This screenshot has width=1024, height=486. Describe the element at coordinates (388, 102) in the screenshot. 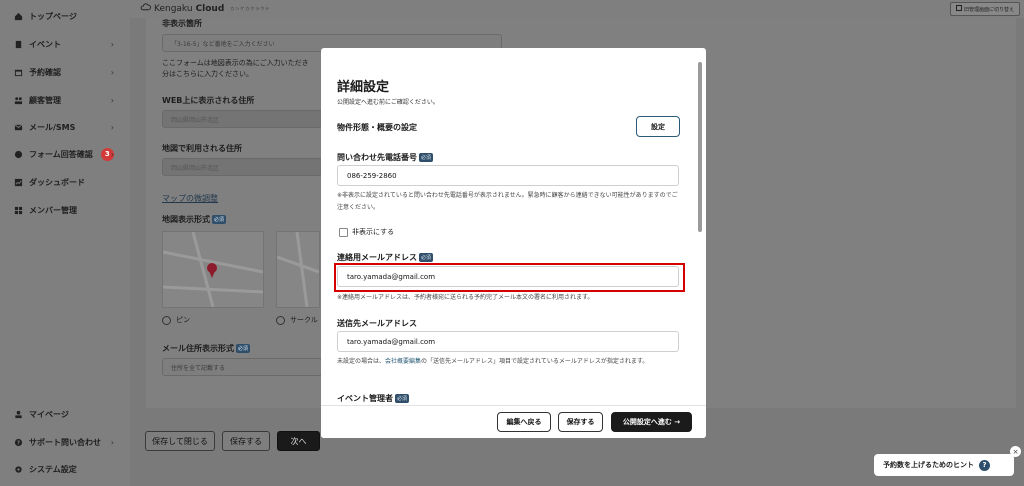

I see `modal-subtitle: 公開設定へ進む前にご確認ください。` at that location.